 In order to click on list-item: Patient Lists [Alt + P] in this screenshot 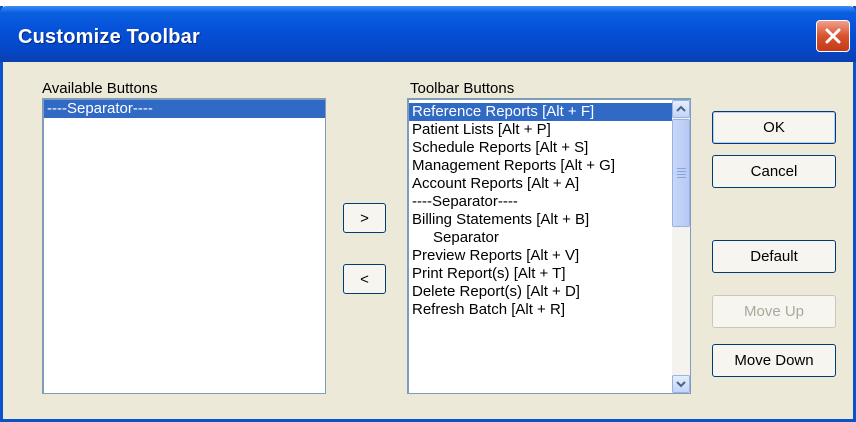, I will do `click(540, 130)`.